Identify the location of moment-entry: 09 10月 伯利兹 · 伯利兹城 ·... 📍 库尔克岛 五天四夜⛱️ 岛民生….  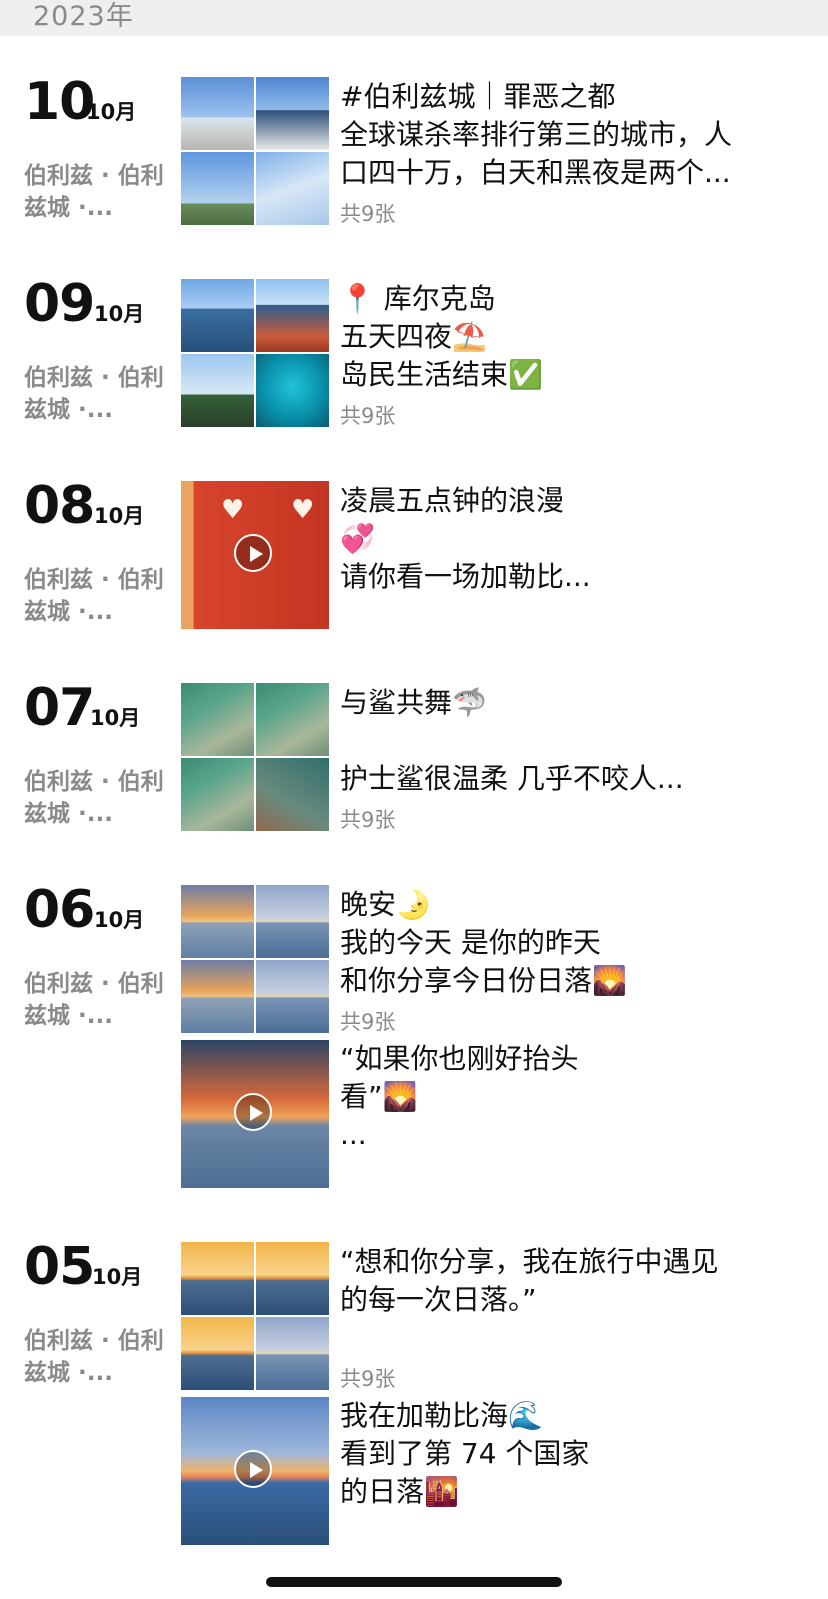
(414, 358).